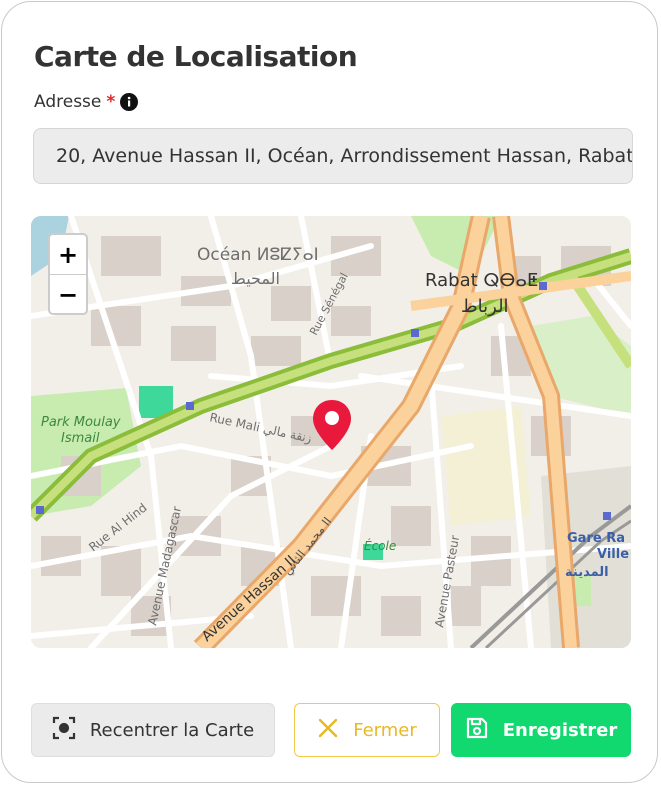 This screenshot has height=786, width=661. I want to click on map-label-park: Park Moulay, so click(81, 422).